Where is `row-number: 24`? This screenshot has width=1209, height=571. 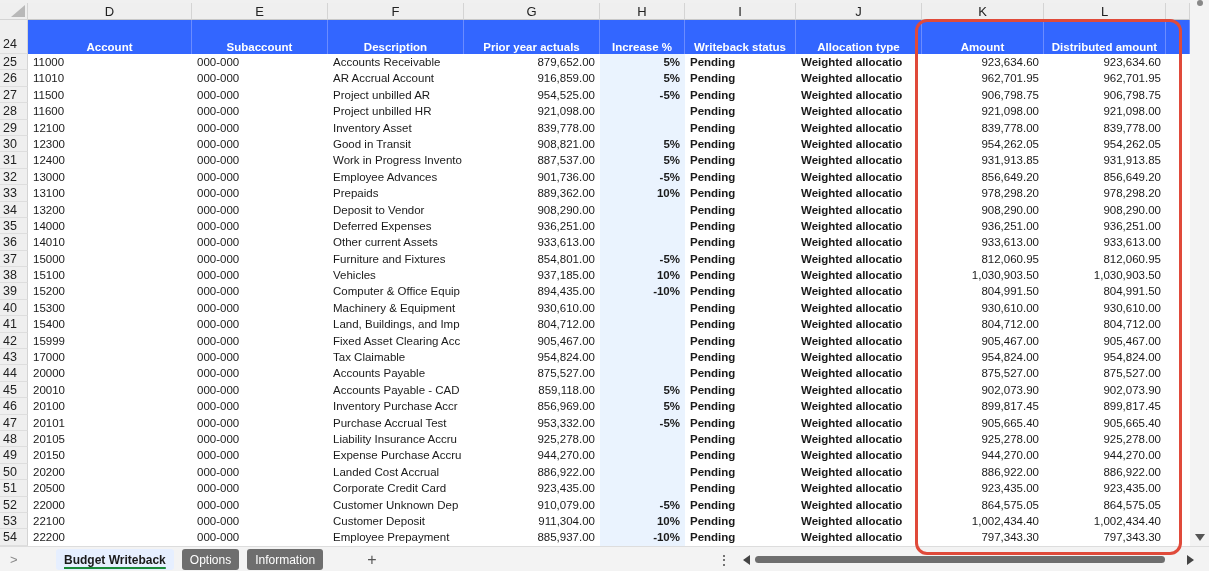
row-number: 24 is located at coordinates (14, 37).